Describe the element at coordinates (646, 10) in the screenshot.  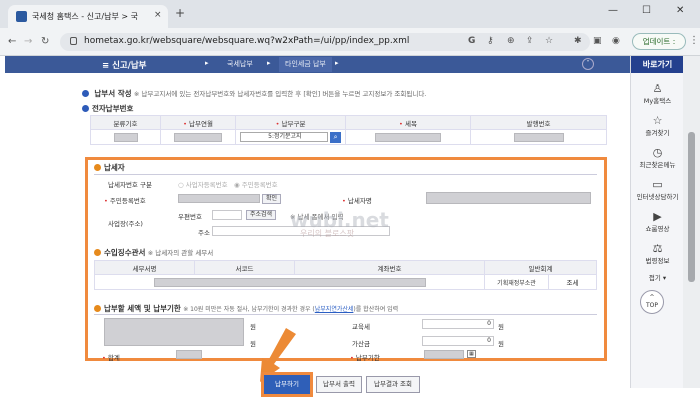
I see `maximize-icon: ☐` at that location.